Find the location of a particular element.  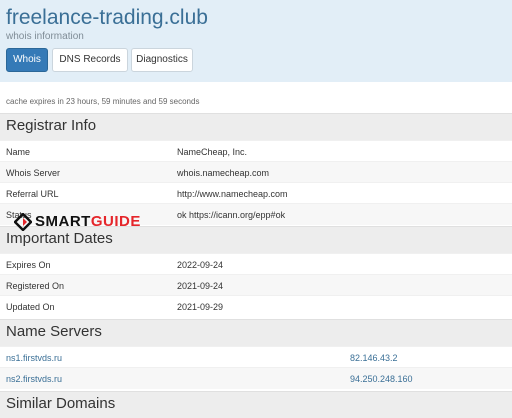

table-row: Whois Server whois.namecheap.com is located at coordinates (256, 172).